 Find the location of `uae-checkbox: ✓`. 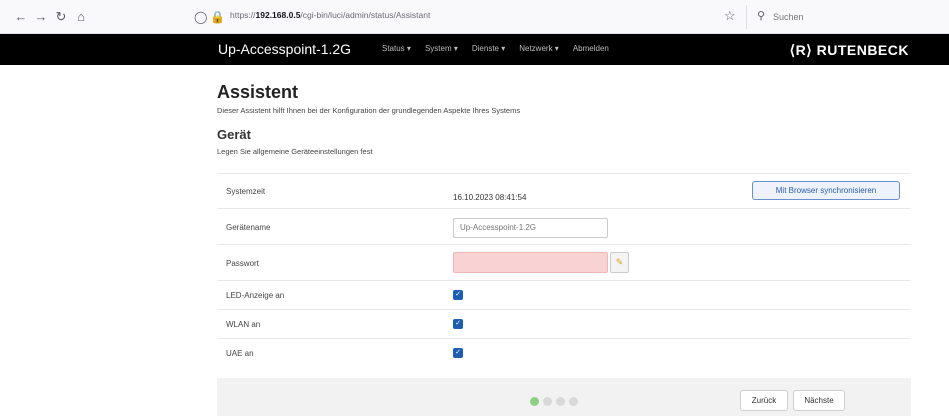

uae-checkbox: ✓ is located at coordinates (458, 353).